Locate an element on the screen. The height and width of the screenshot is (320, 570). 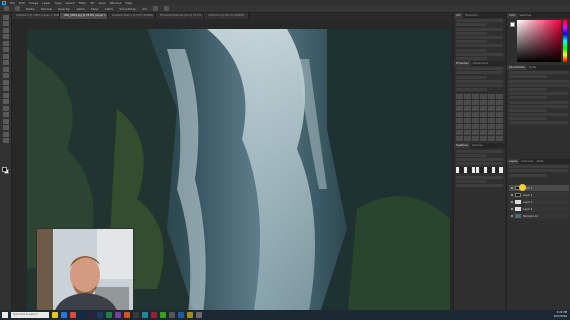
brush-tool-icon is located at coordinates (5, 62).